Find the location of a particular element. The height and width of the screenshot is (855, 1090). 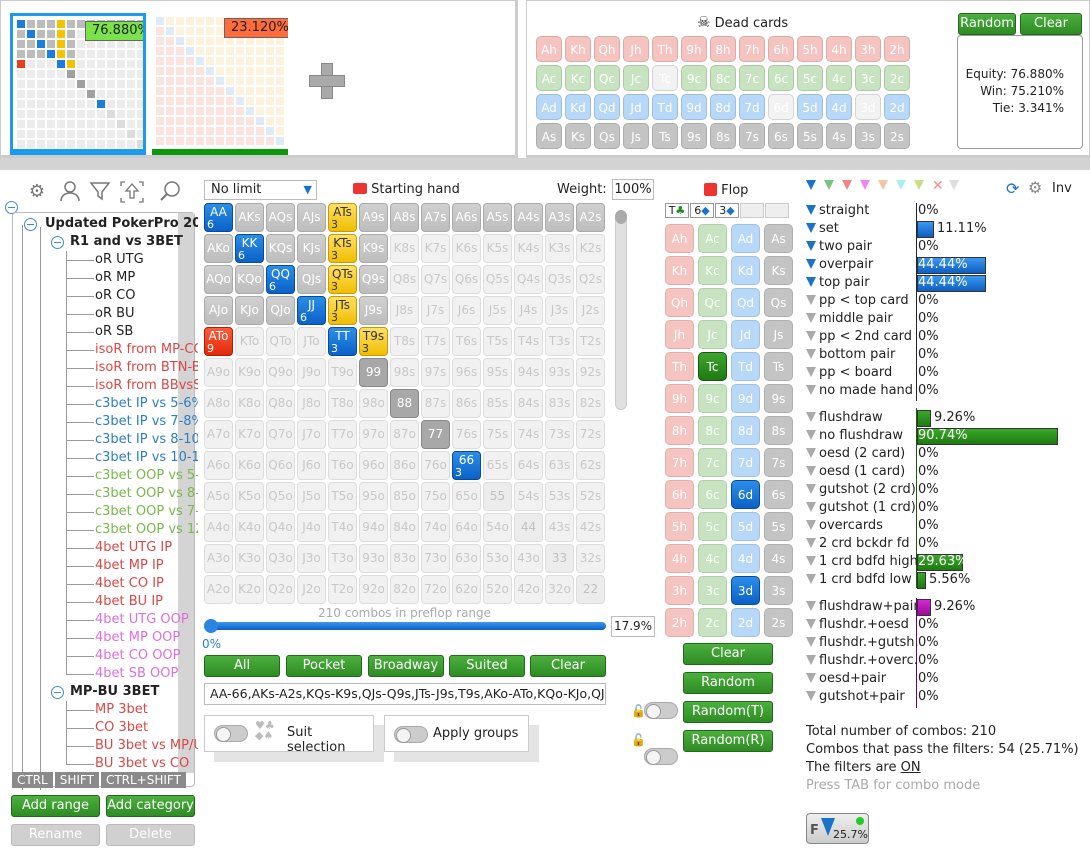

weight-slider-thumb is located at coordinates (621, 217).